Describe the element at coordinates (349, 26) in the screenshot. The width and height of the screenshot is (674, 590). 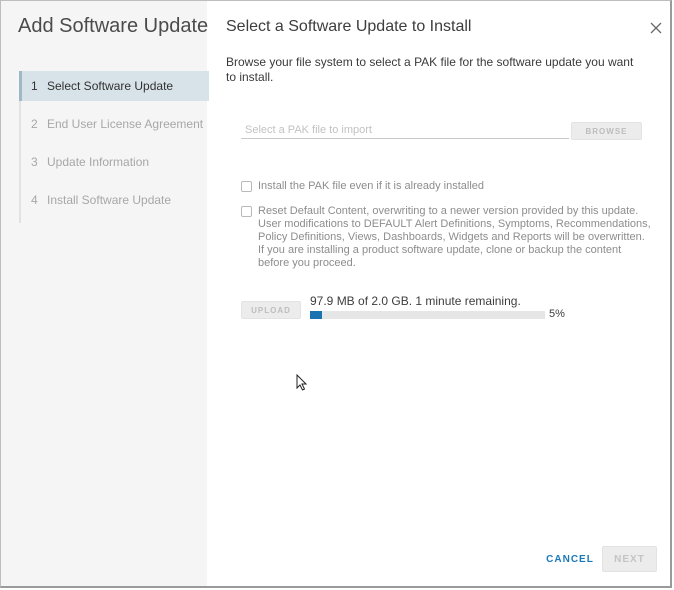
I see `page-title: Select a Software Update to Install` at that location.